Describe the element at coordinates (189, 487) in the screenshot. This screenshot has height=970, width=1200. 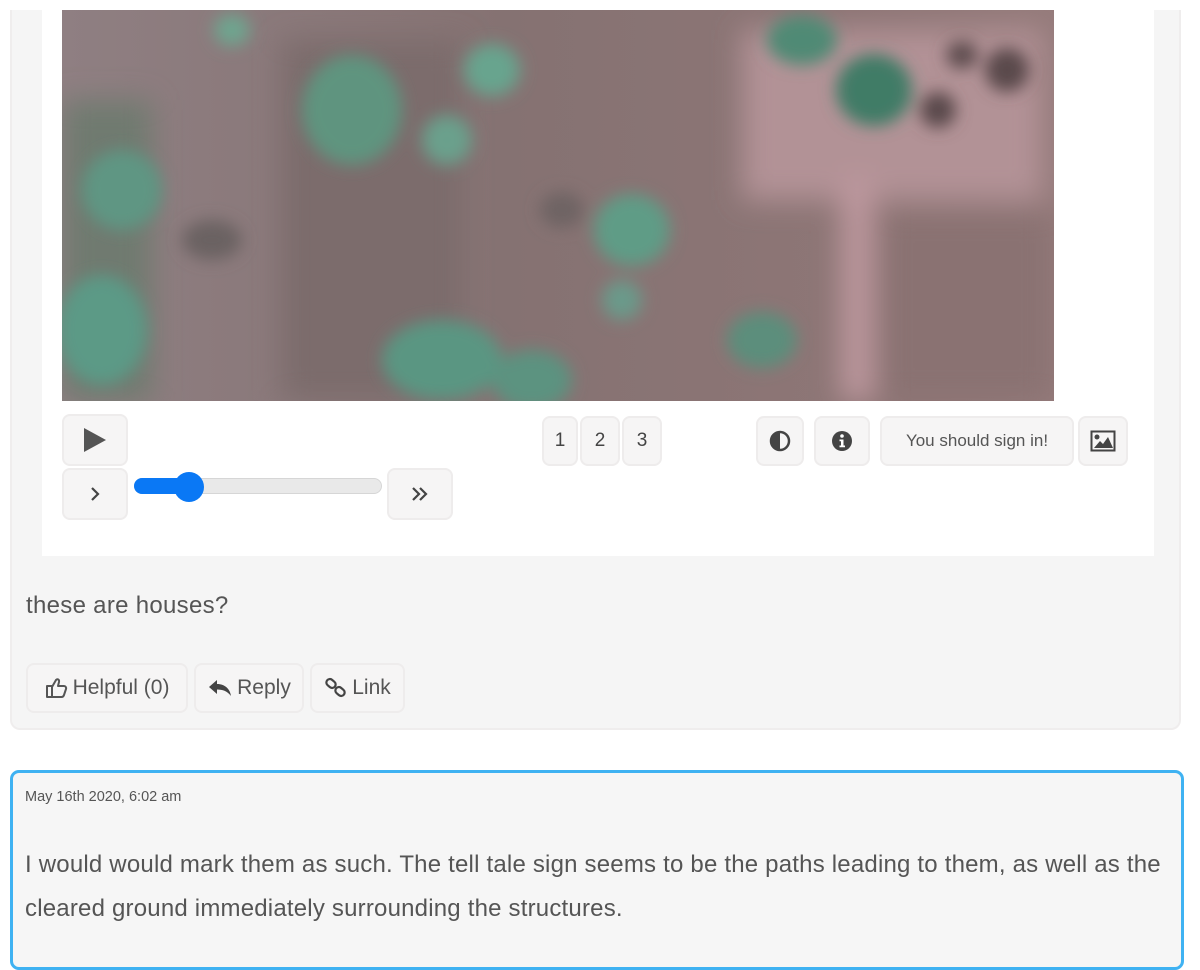
I see `slider-thumb` at that location.